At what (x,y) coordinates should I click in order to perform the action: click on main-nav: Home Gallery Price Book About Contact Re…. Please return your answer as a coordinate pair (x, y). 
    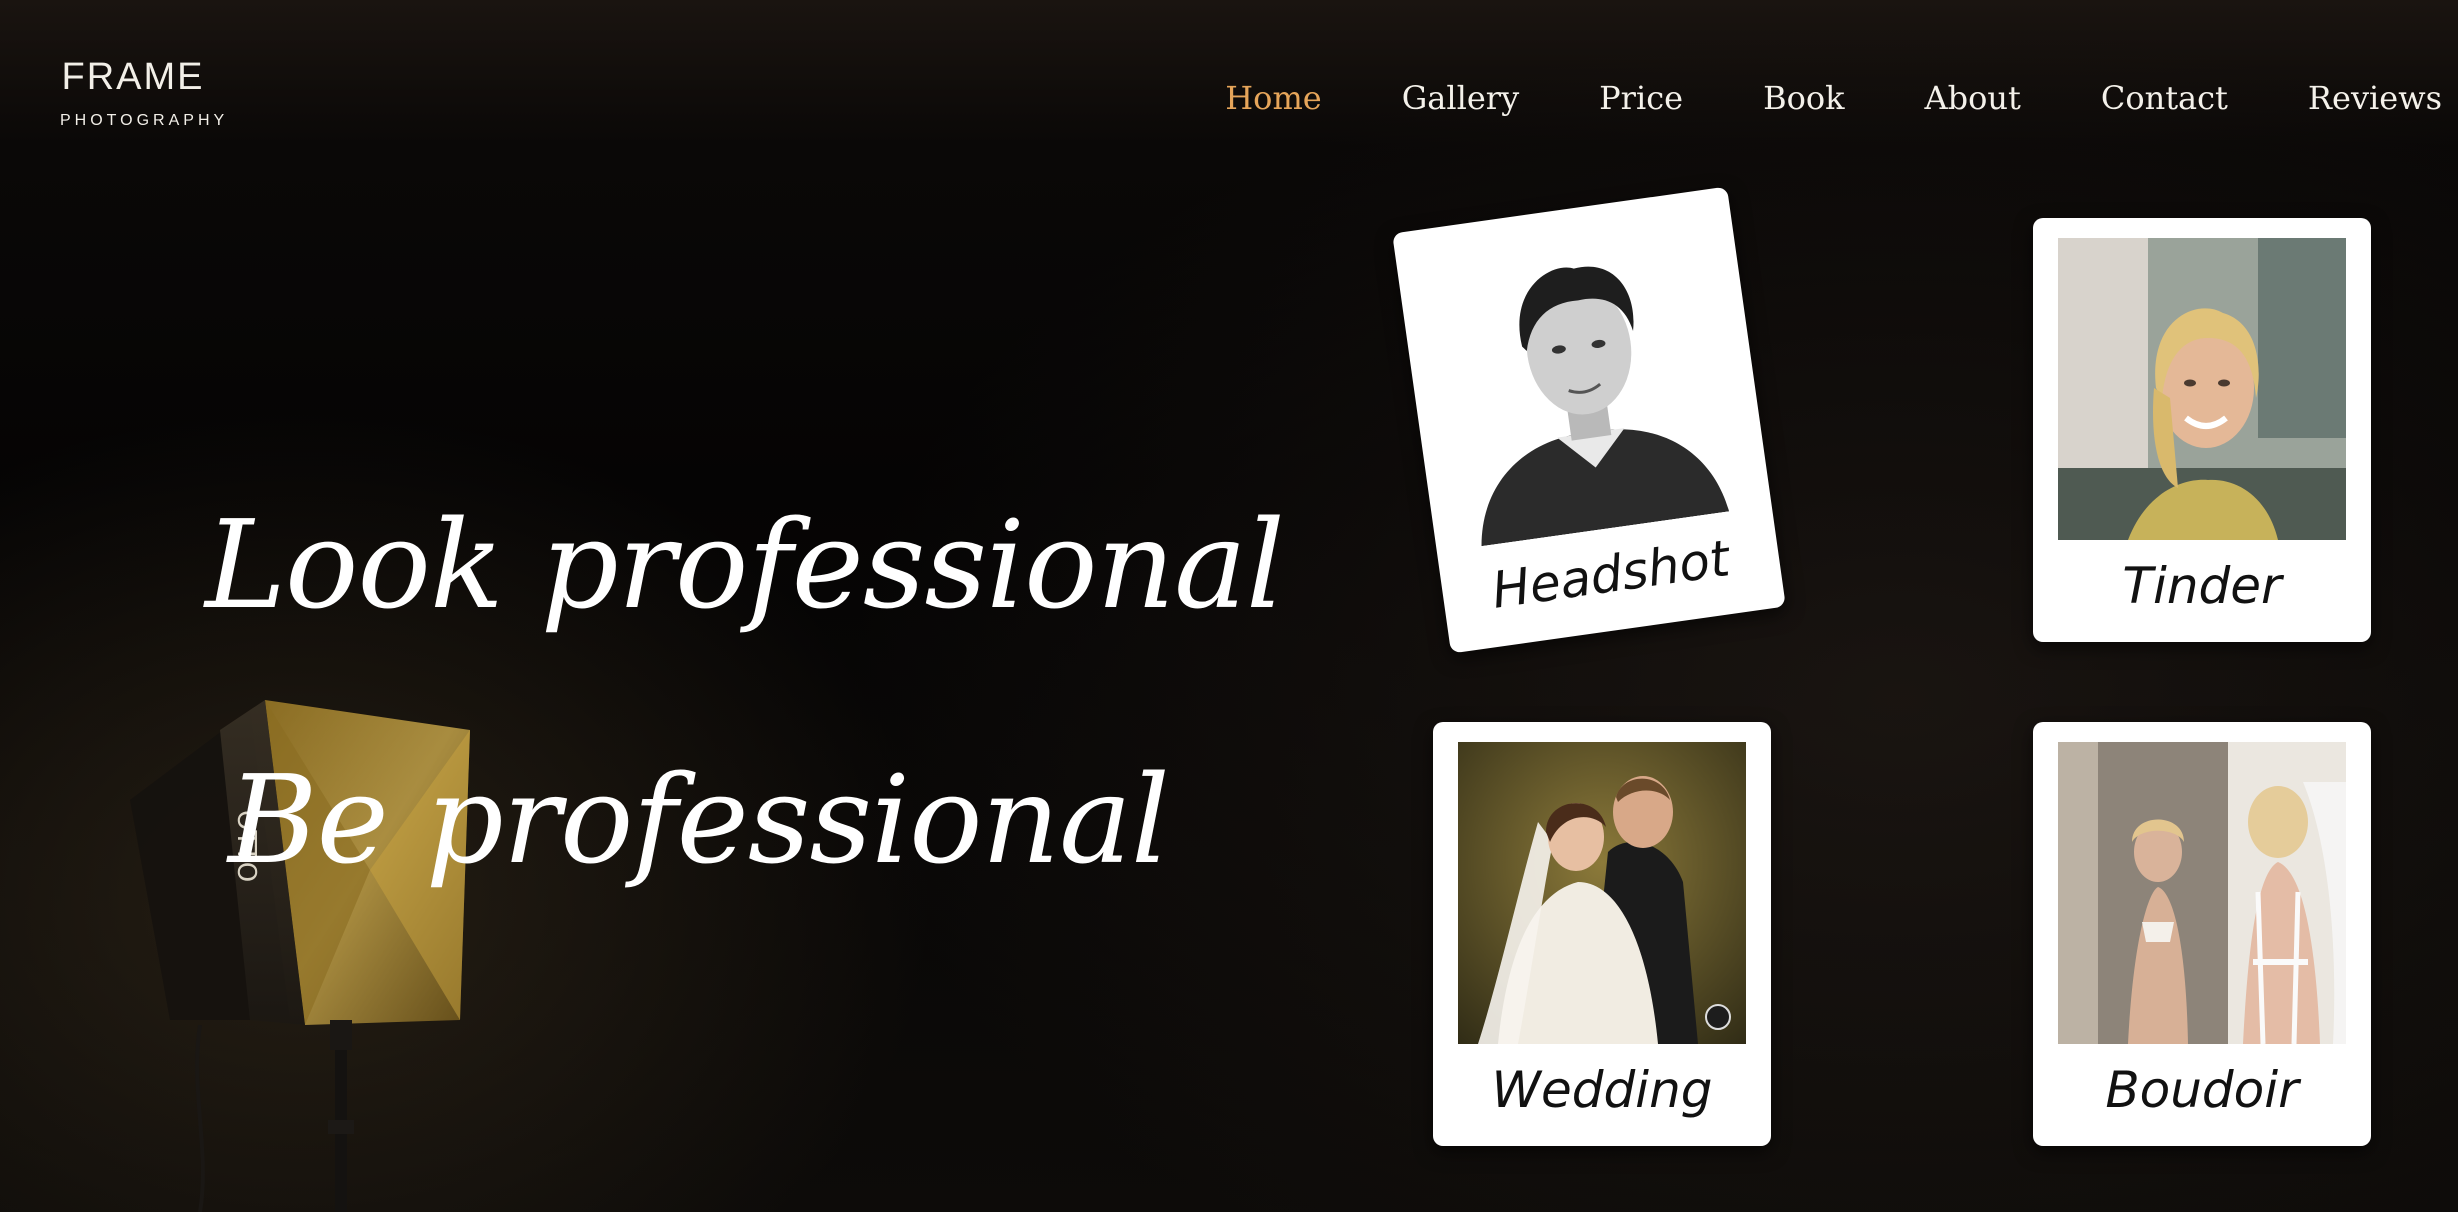
    Looking at the image, I should click on (1793, 98).